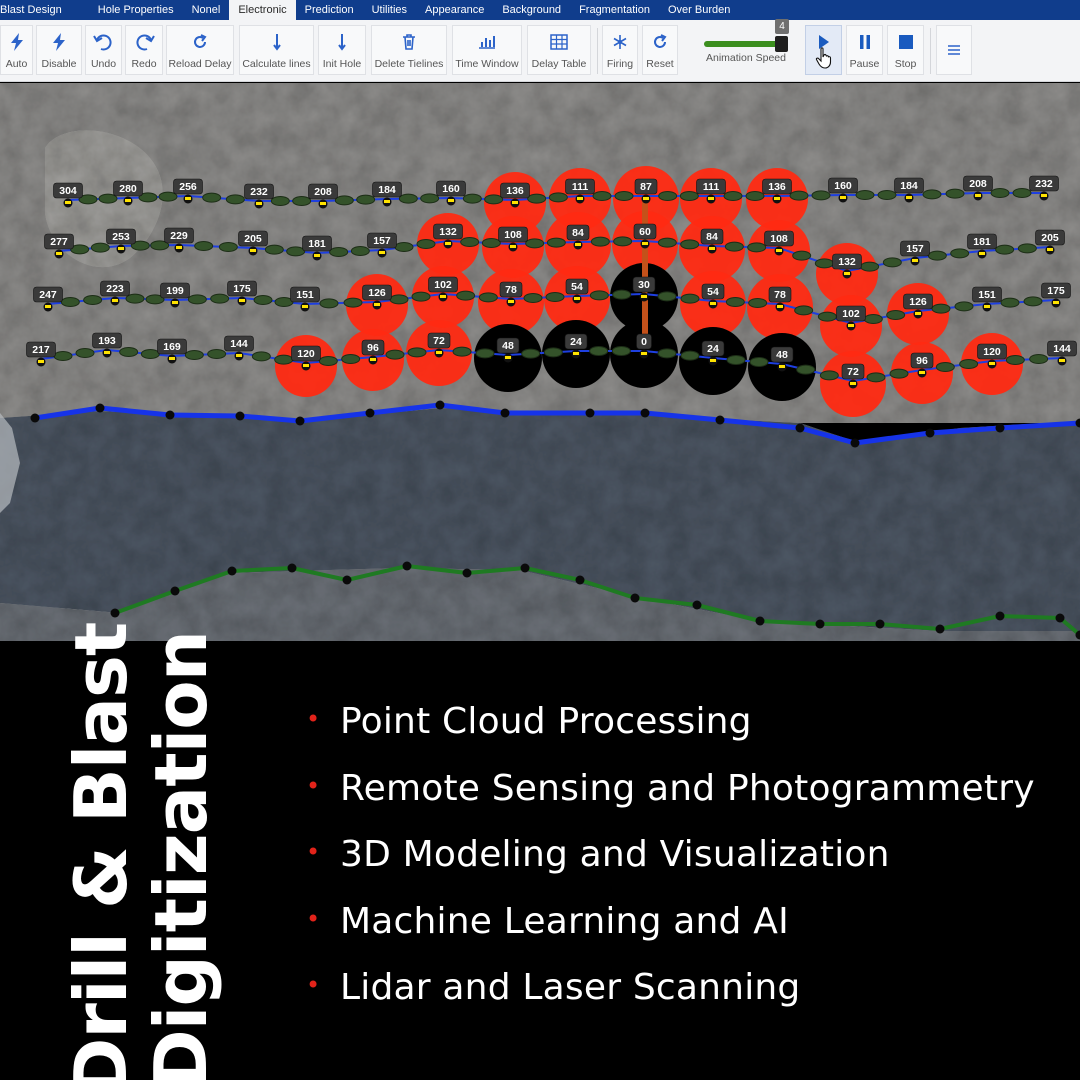  I want to click on tab-appearance: Appearance, so click(454, 10).